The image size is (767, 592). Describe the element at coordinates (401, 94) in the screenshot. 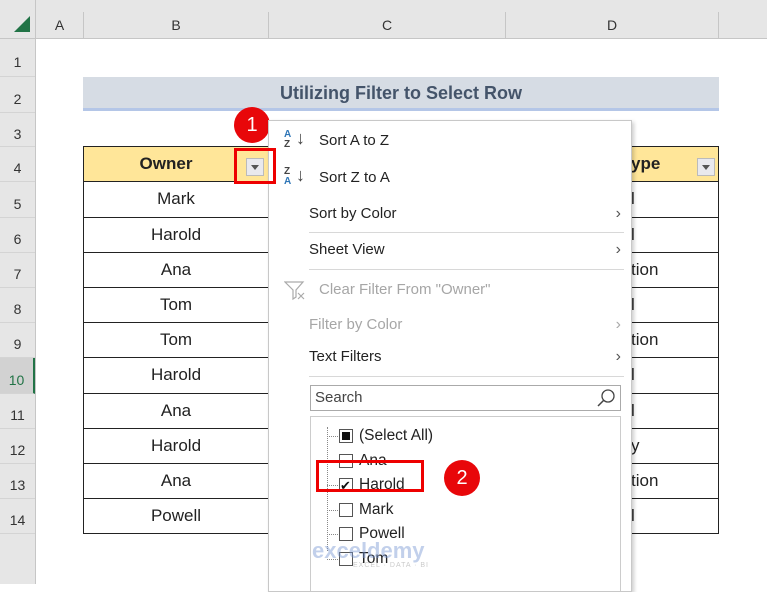

I see `sheet-title: Utilizing Filter to Select Row` at that location.